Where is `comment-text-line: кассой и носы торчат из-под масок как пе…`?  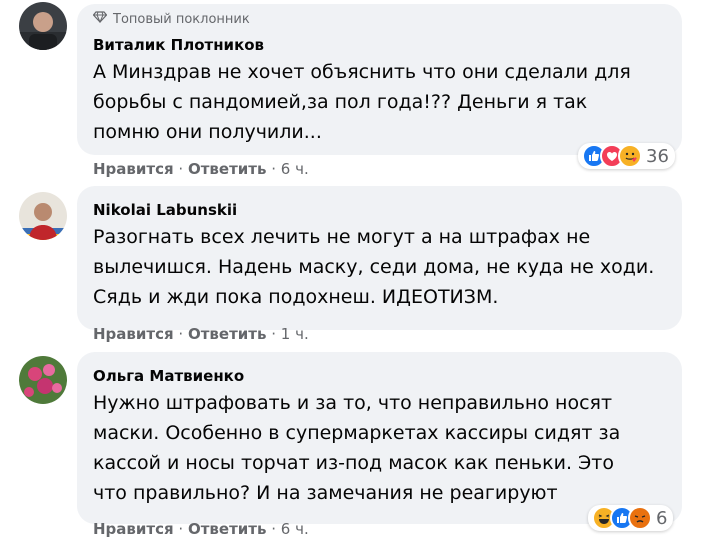
comment-text-line: кассой и носы торчат из-под масок как пе… is located at coordinates (353, 463).